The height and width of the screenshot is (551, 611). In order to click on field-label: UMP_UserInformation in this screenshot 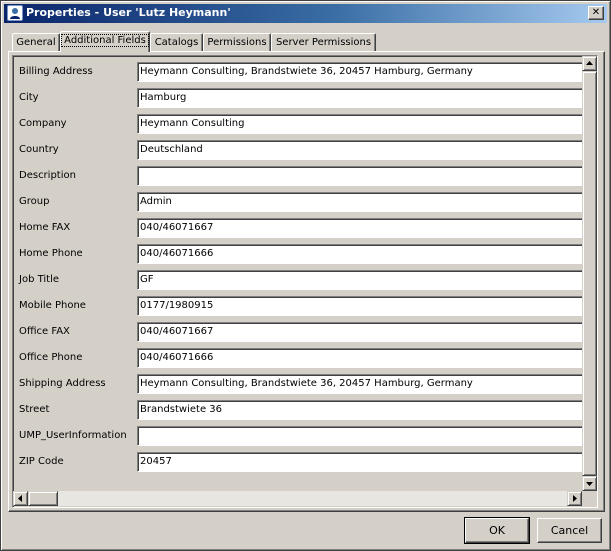, I will do `click(73, 435)`.